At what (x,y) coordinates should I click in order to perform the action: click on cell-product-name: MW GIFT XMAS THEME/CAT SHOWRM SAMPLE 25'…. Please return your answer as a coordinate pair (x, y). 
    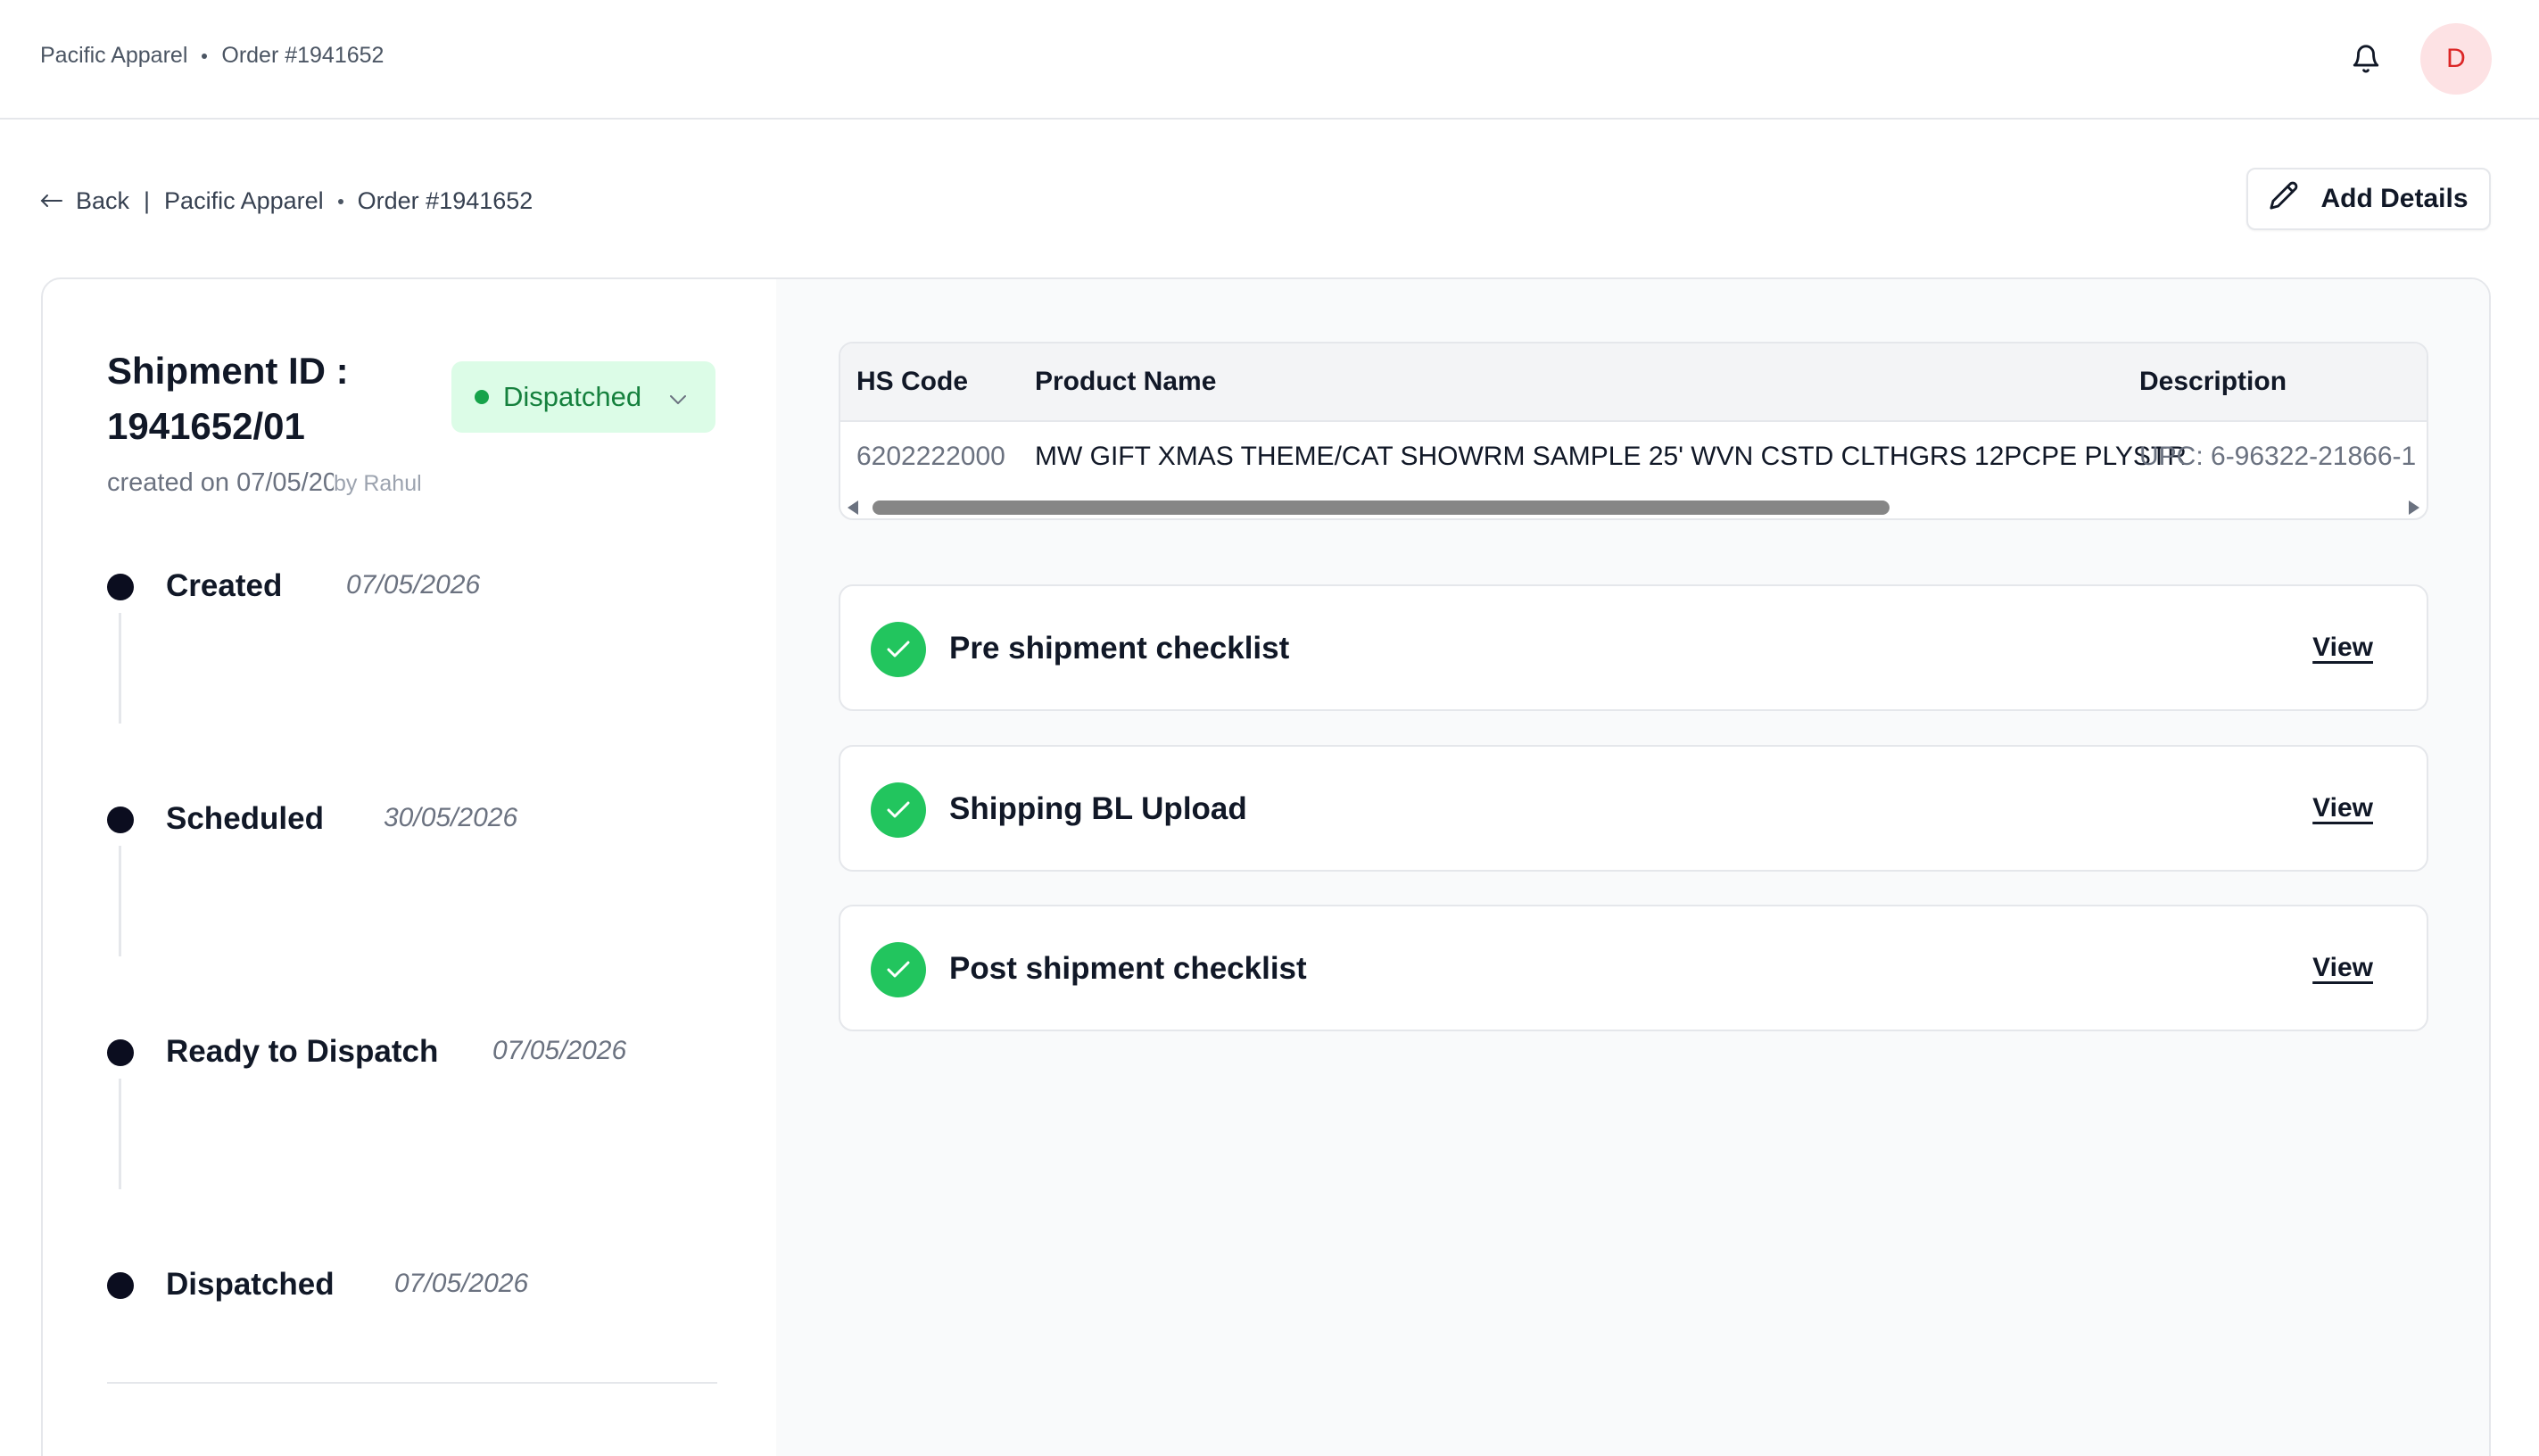
    Looking at the image, I should click on (1611, 457).